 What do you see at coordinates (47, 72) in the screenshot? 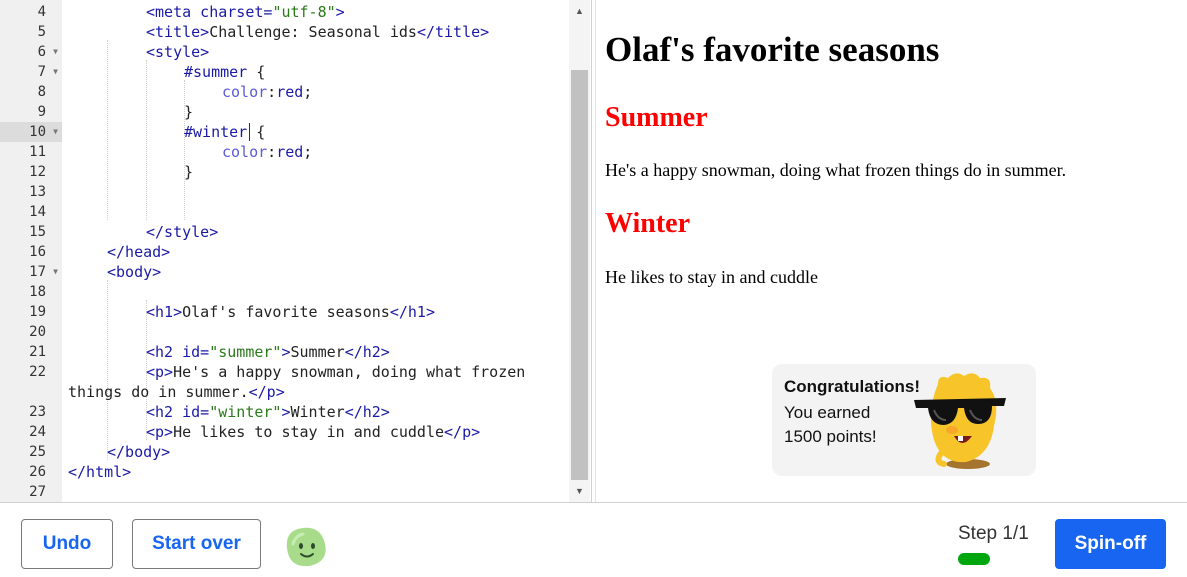
I see `line-number: 7 ▼` at bounding box center [47, 72].